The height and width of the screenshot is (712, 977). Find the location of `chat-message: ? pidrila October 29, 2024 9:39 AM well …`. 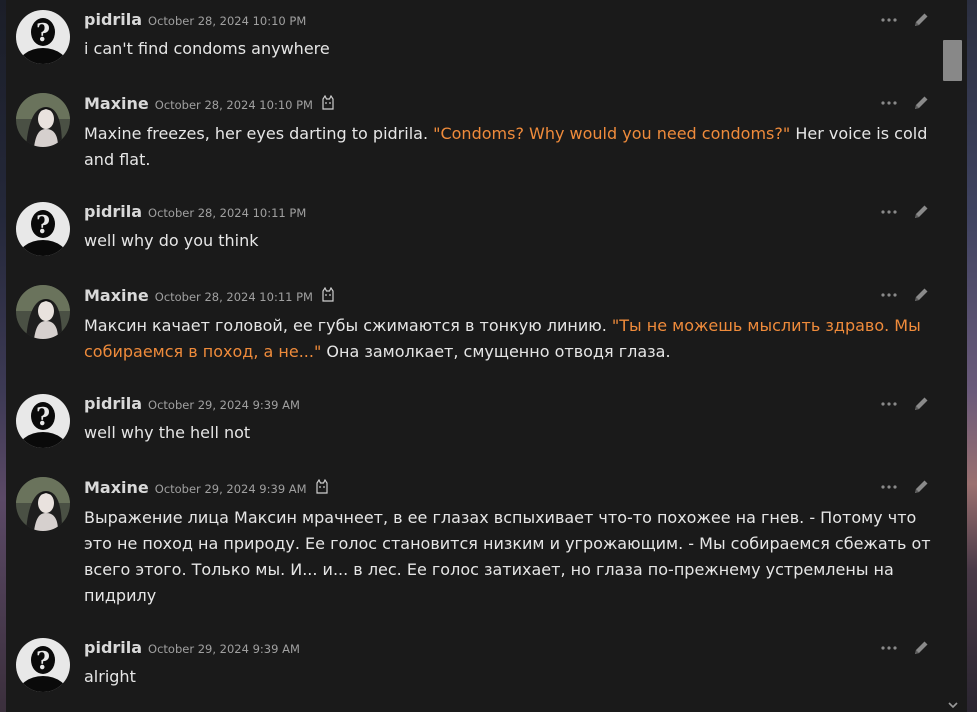

chat-message: ? pidrila October 29, 2024 9:39 AM well … is located at coordinates (471, 425).